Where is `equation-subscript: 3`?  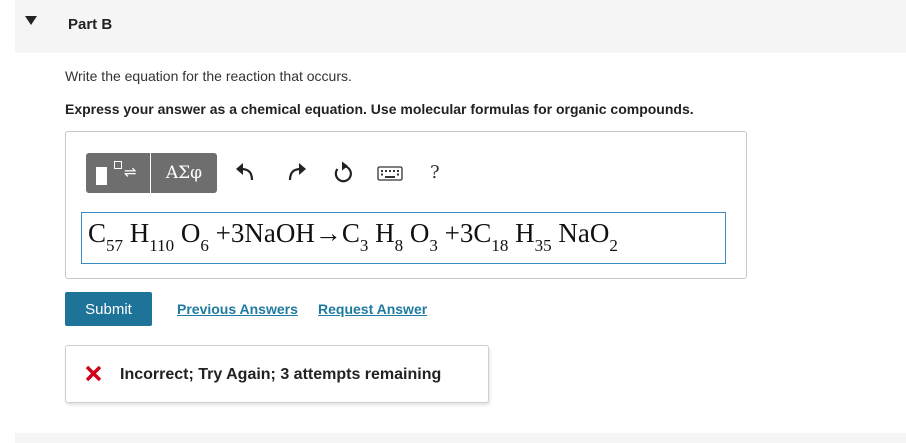
equation-subscript: 3 is located at coordinates (433, 245).